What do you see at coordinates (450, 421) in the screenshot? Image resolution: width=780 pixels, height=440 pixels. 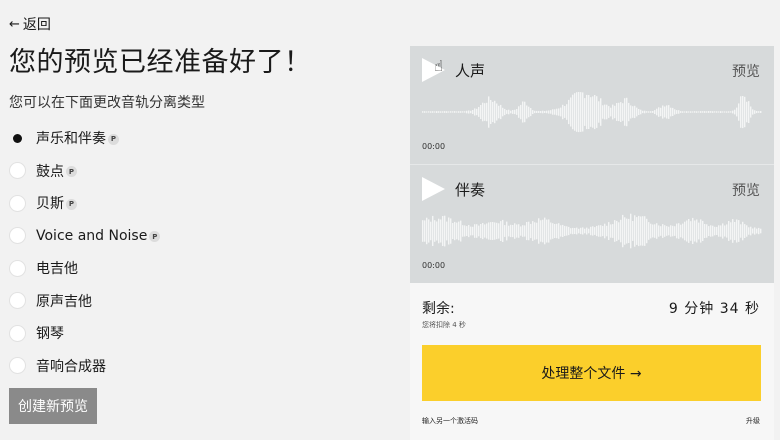 I see `enter-activation-code-link: 输入另一个激活码` at bounding box center [450, 421].